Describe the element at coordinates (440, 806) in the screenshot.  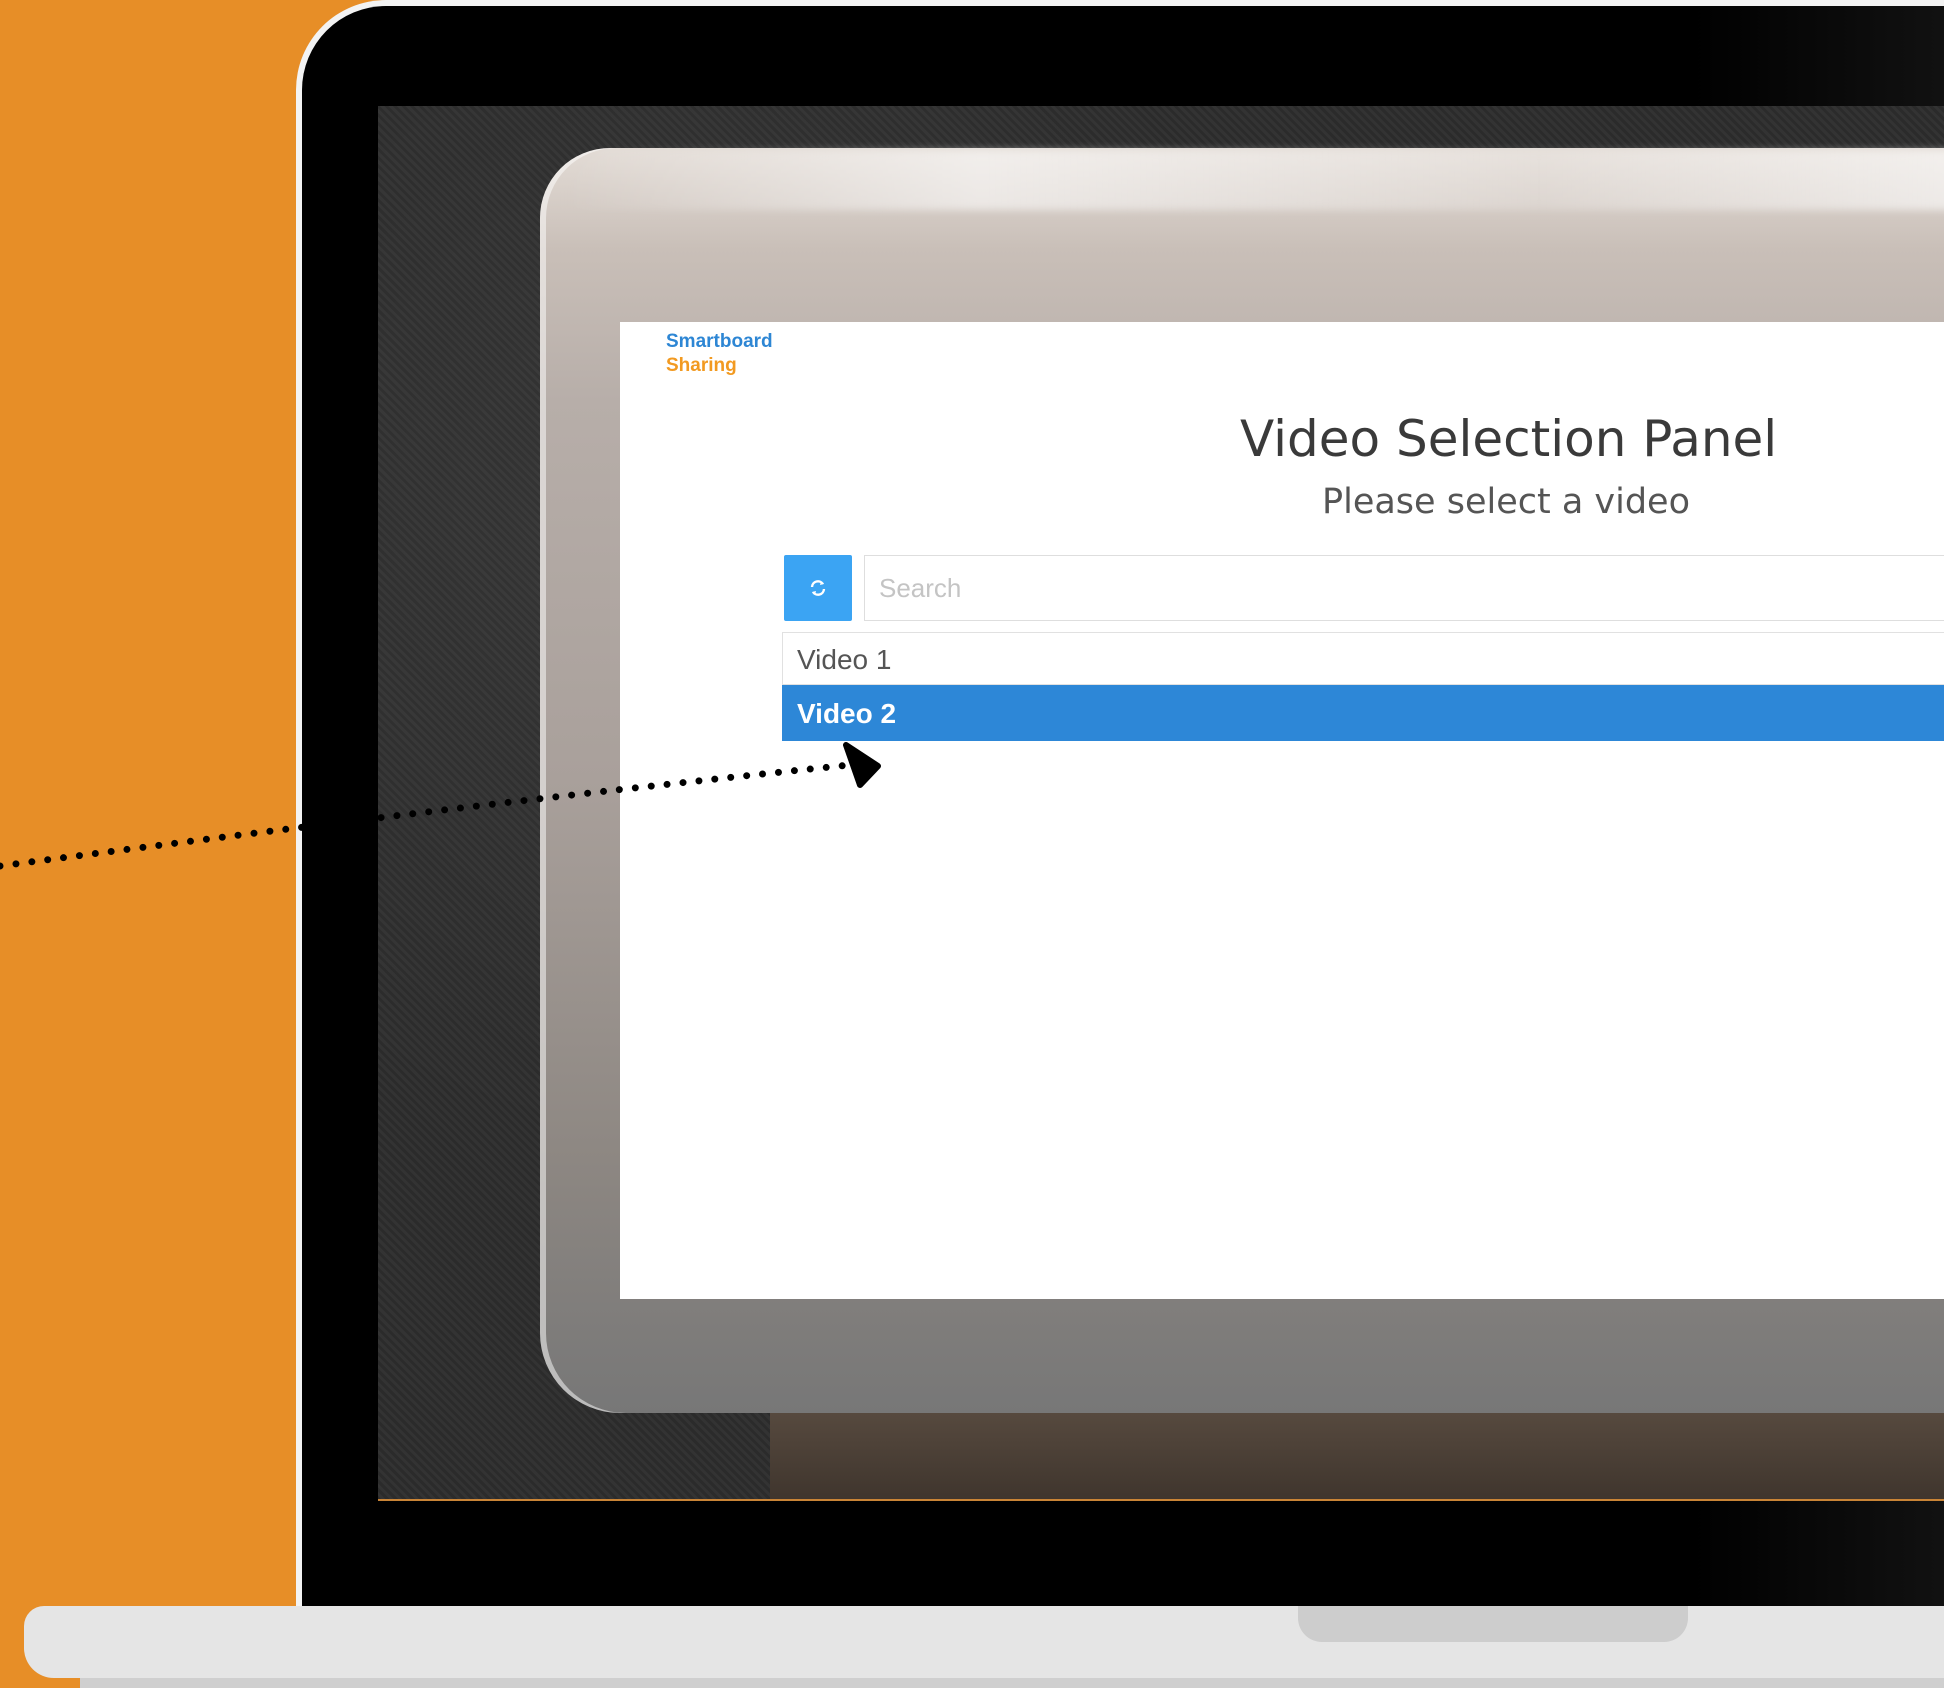
I see `pointer-arrow` at that location.